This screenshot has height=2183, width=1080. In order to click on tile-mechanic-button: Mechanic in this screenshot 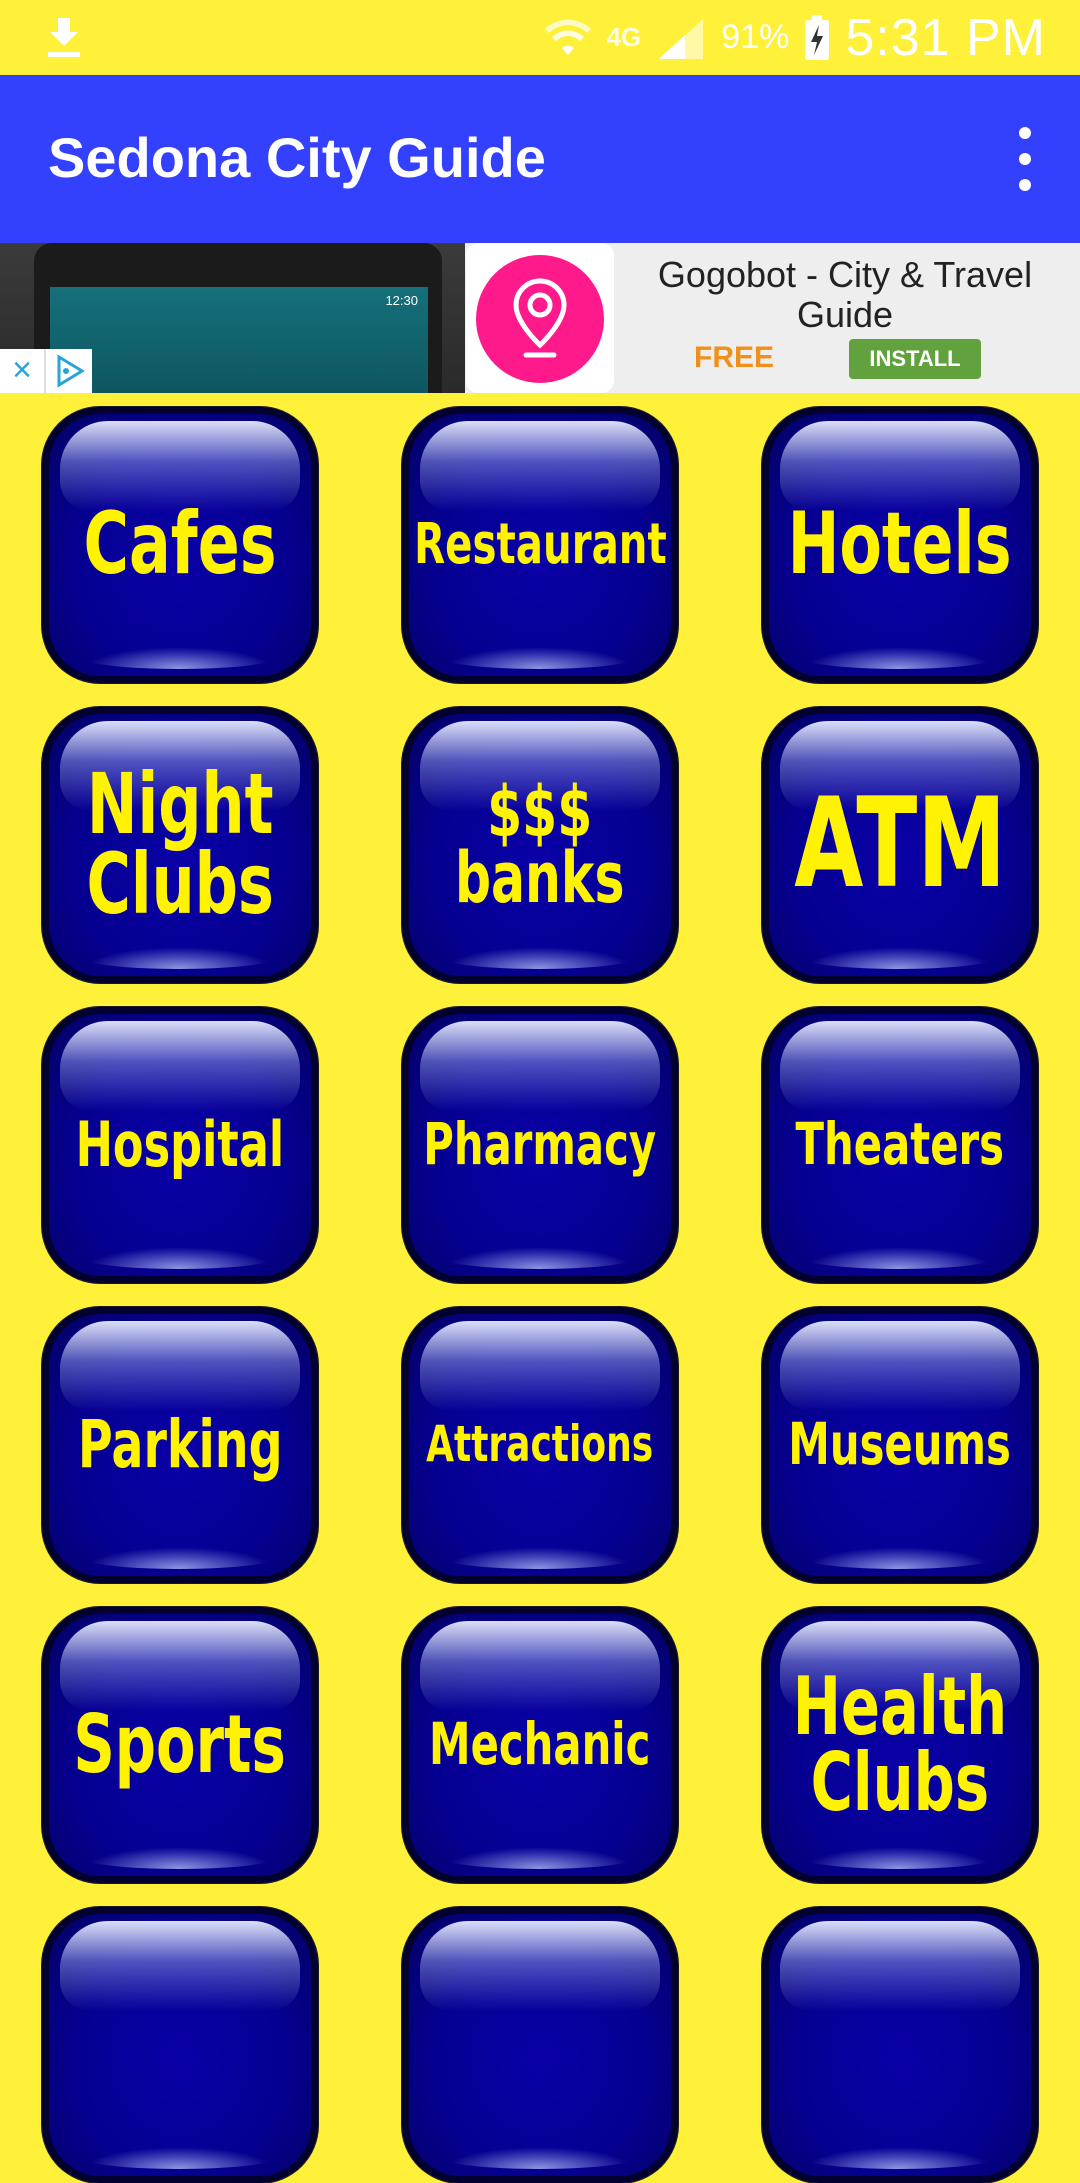, I will do `click(540, 1745)`.